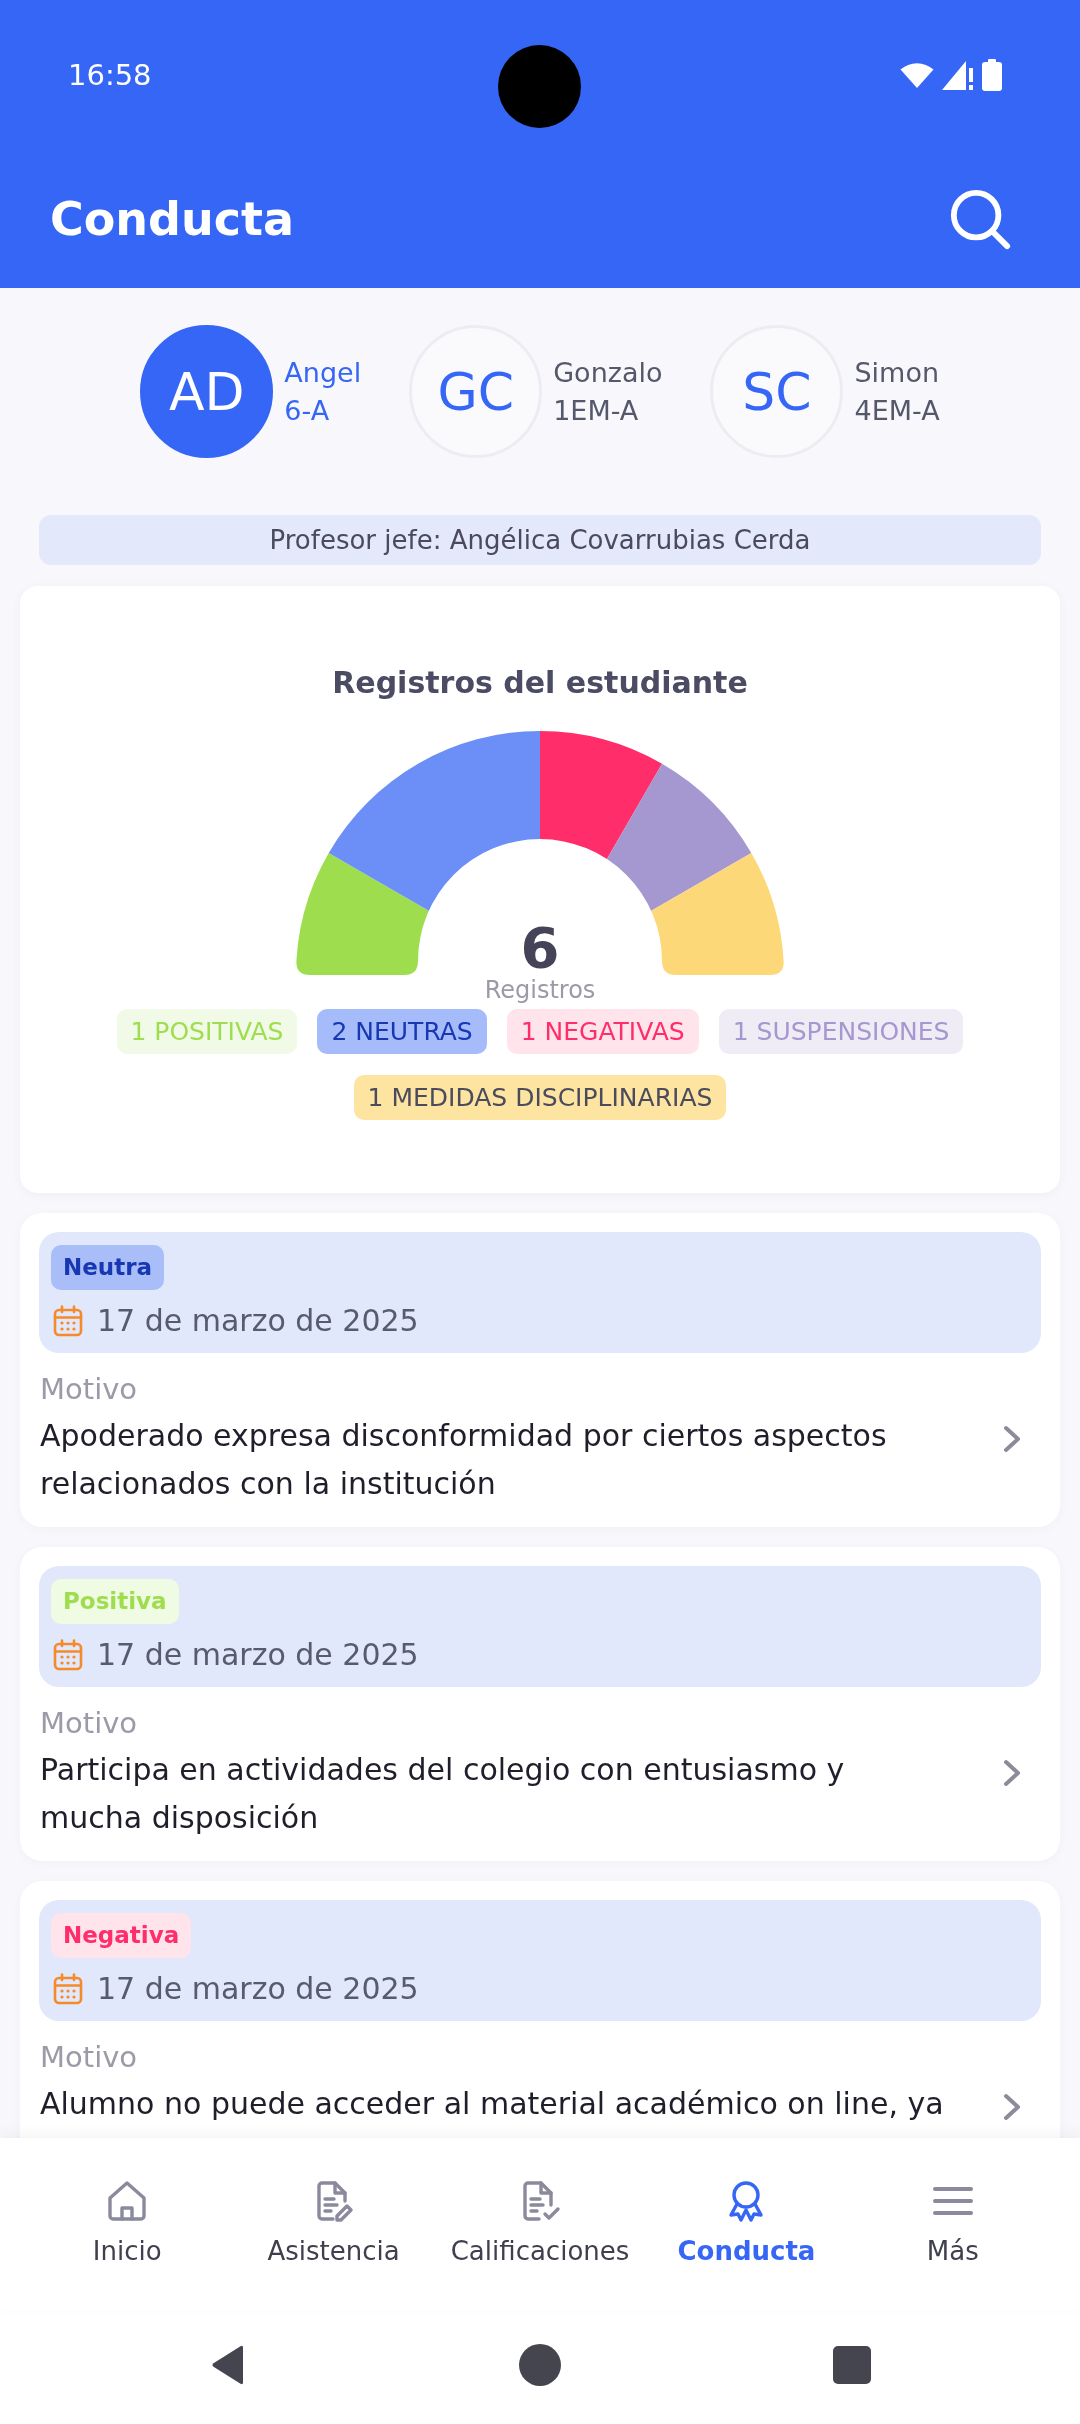  Describe the element at coordinates (540, 683) in the screenshot. I see `chart-title: Registros del estudiante` at that location.